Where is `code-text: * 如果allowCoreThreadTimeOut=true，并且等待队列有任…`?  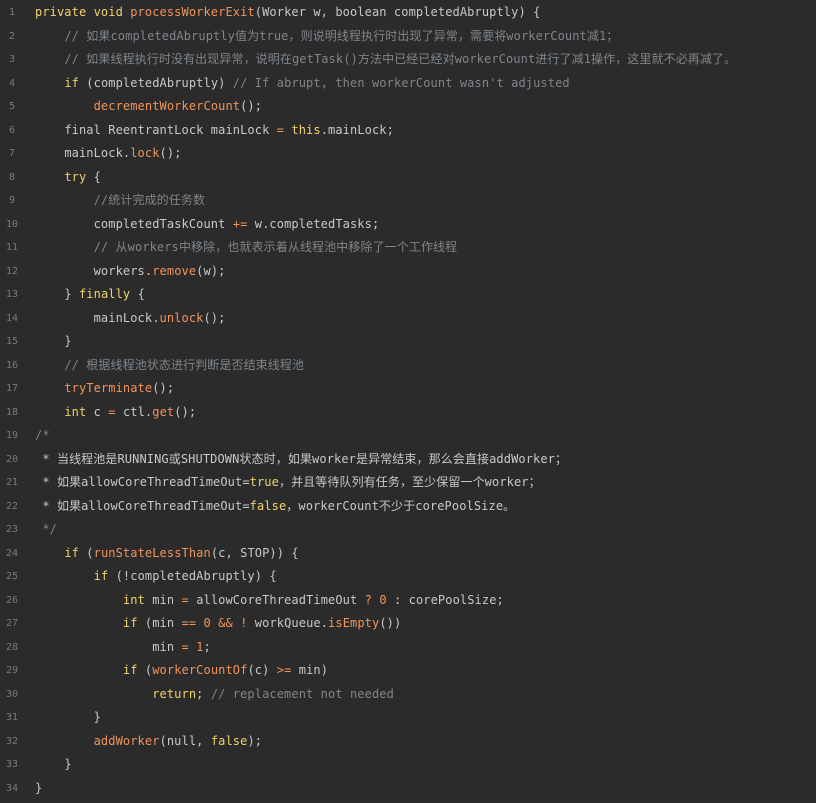
code-text: * 如果allowCoreThreadTimeOut=true，并且等待队列有任… is located at coordinates (282, 483).